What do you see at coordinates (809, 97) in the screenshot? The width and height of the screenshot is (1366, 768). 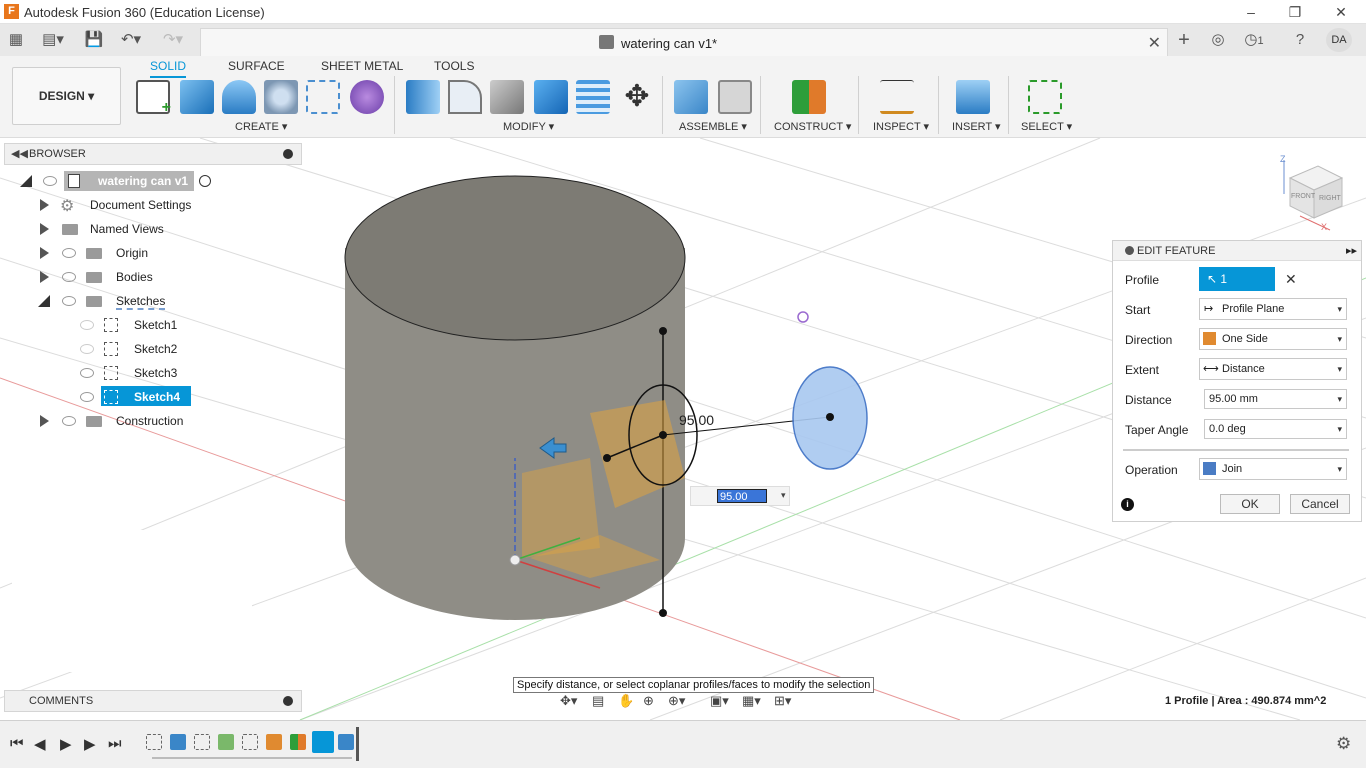 I see `offset-plane-icon` at bounding box center [809, 97].